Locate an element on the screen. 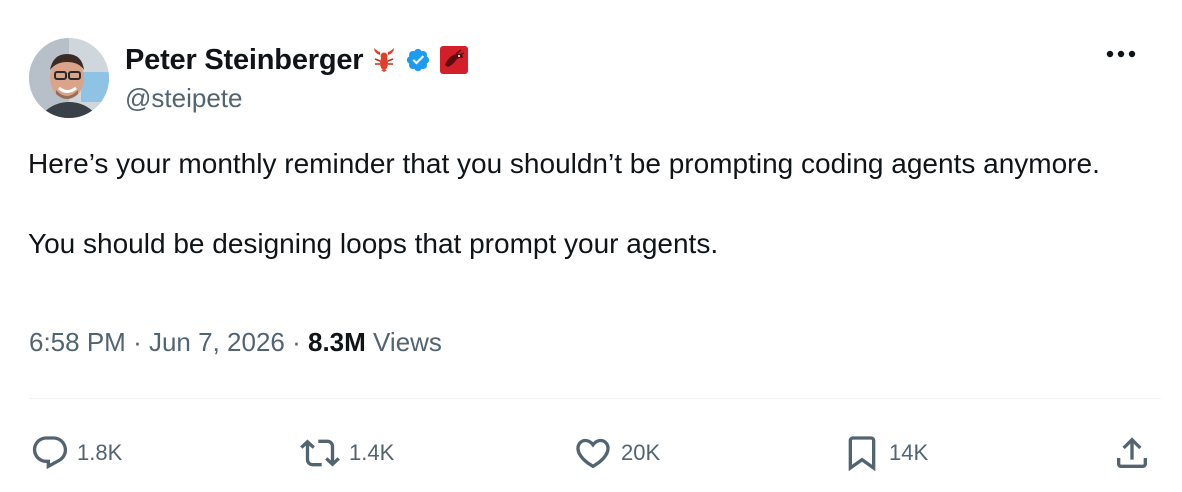  author-name-row: Peter Steinberger is located at coordinates (297, 60).